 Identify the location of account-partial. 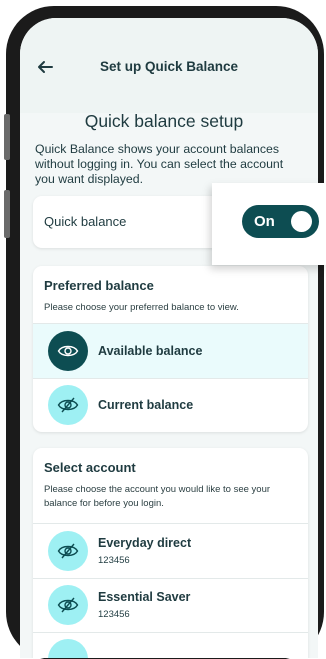
(170, 645).